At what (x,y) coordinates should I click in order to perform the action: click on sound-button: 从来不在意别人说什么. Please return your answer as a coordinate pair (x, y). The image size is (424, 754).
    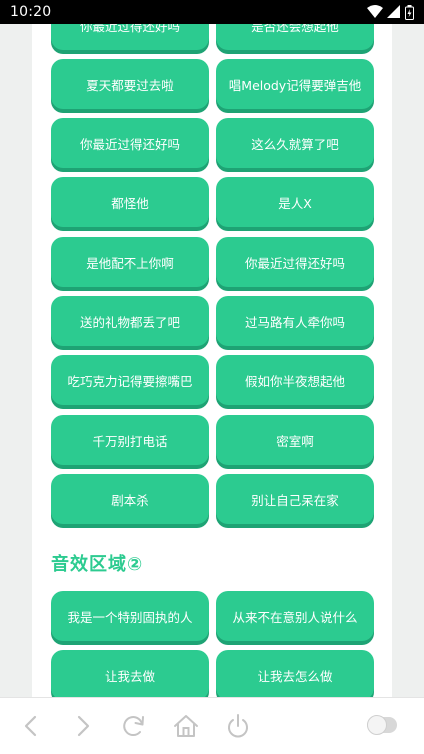
    Looking at the image, I should click on (295, 616).